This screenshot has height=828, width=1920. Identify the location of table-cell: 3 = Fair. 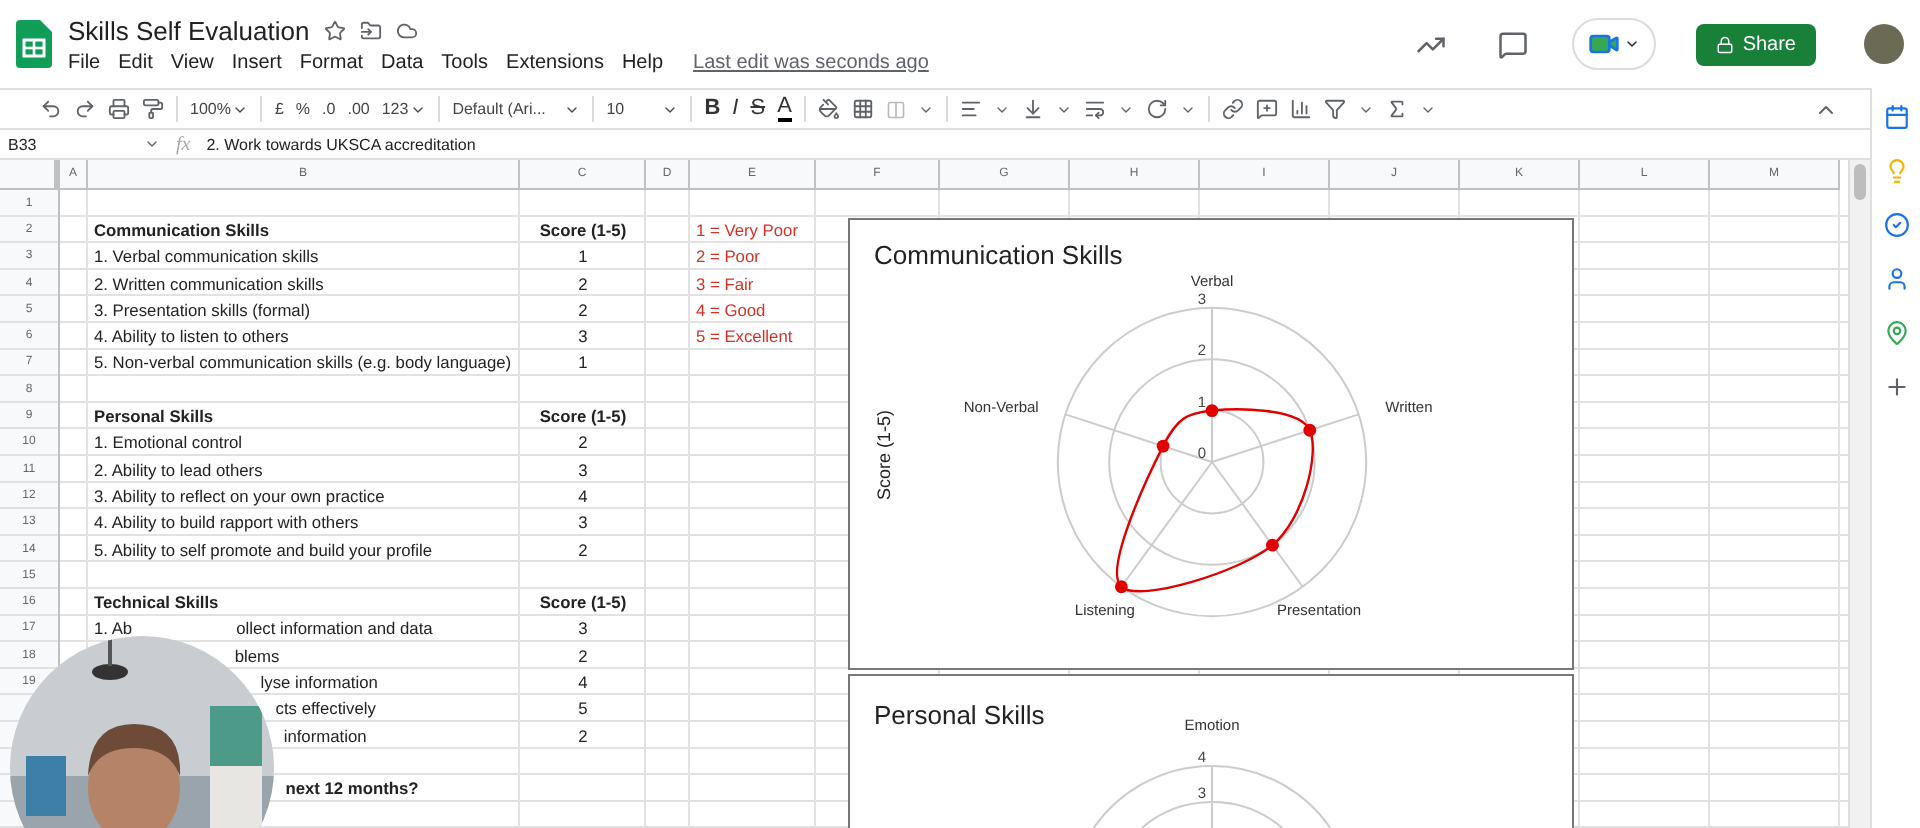
(725, 283).